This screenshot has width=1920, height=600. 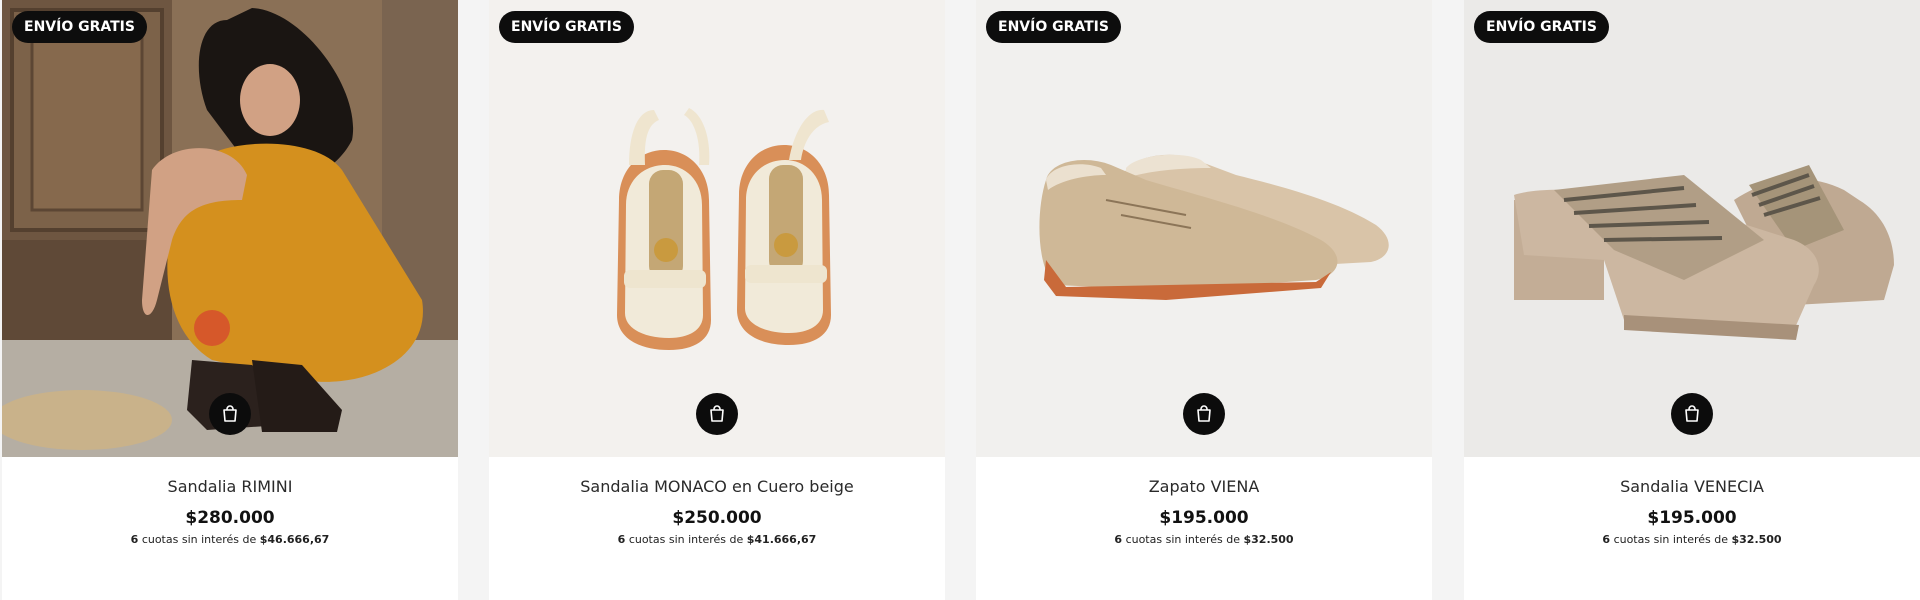 What do you see at coordinates (717, 518) in the screenshot?
I see `product-price: $250.000` at bounding box center [717, 518].